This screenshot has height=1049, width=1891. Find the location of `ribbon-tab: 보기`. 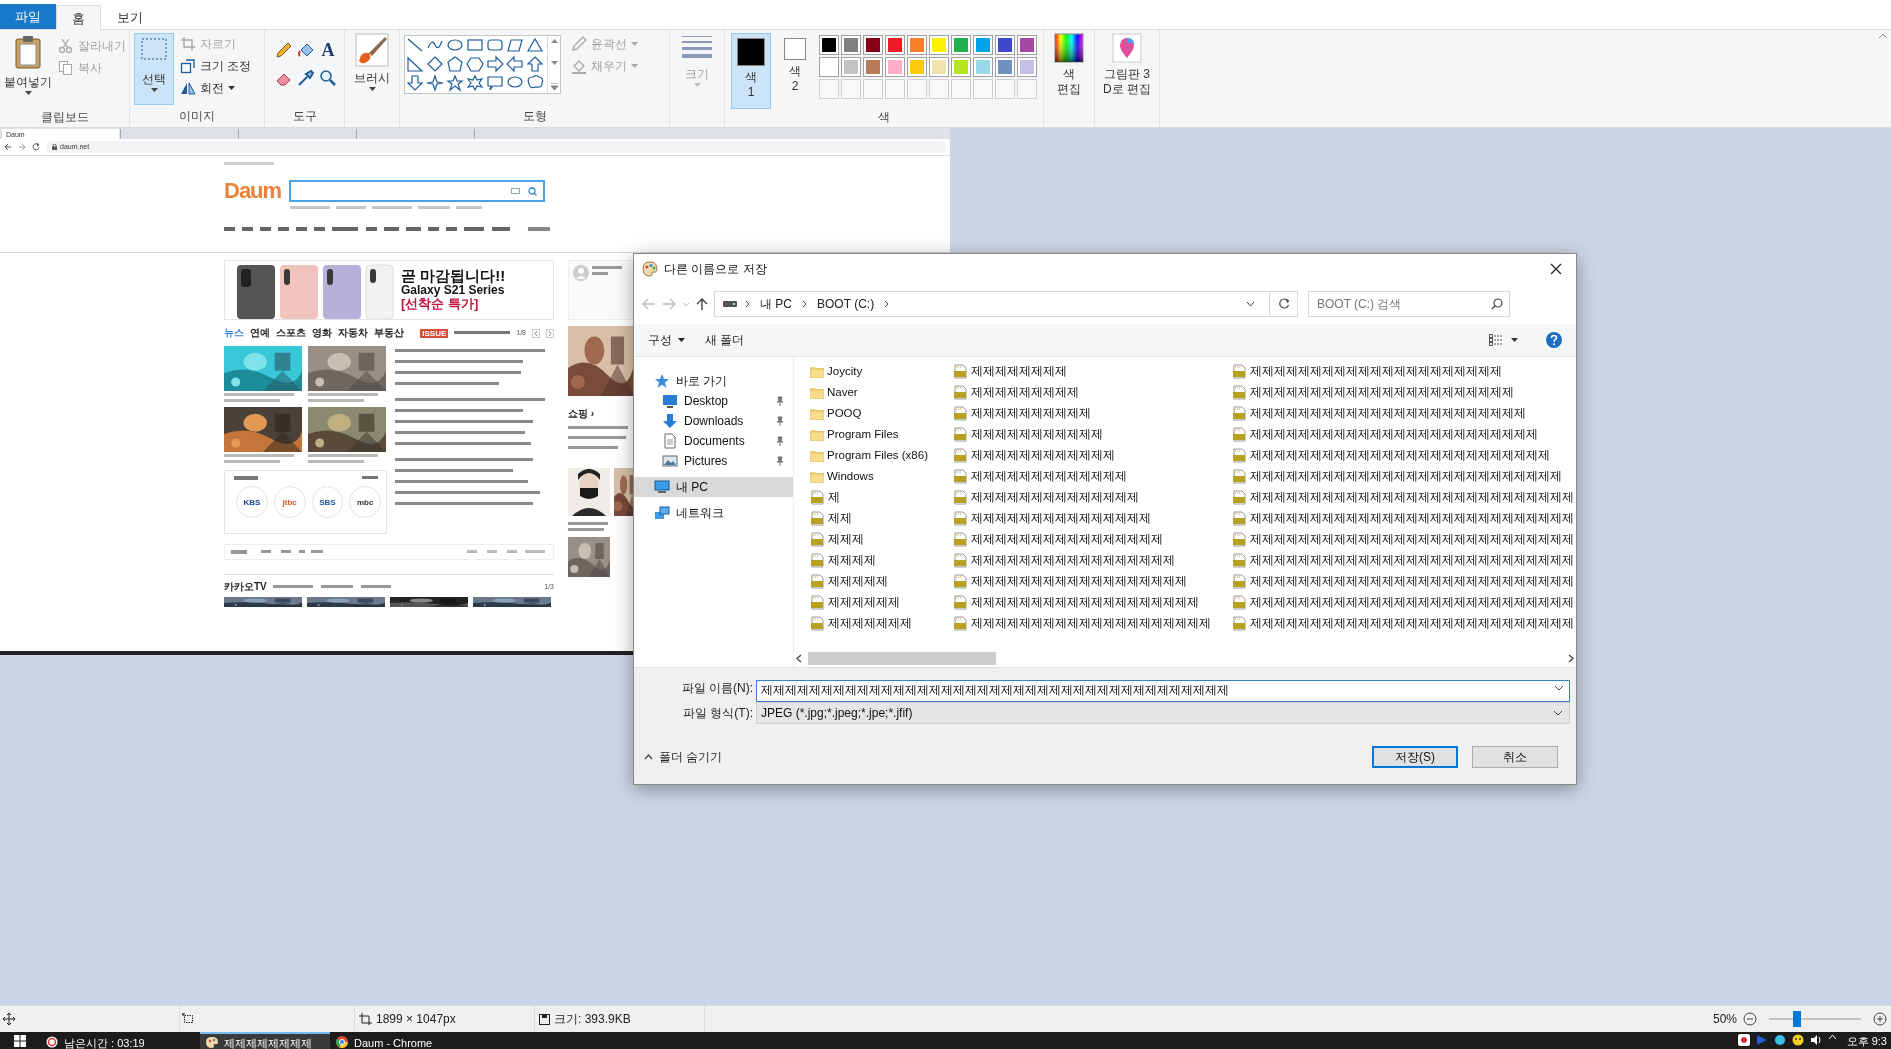

ribbon-tab: 보기 is located at coordinates (130, 16).